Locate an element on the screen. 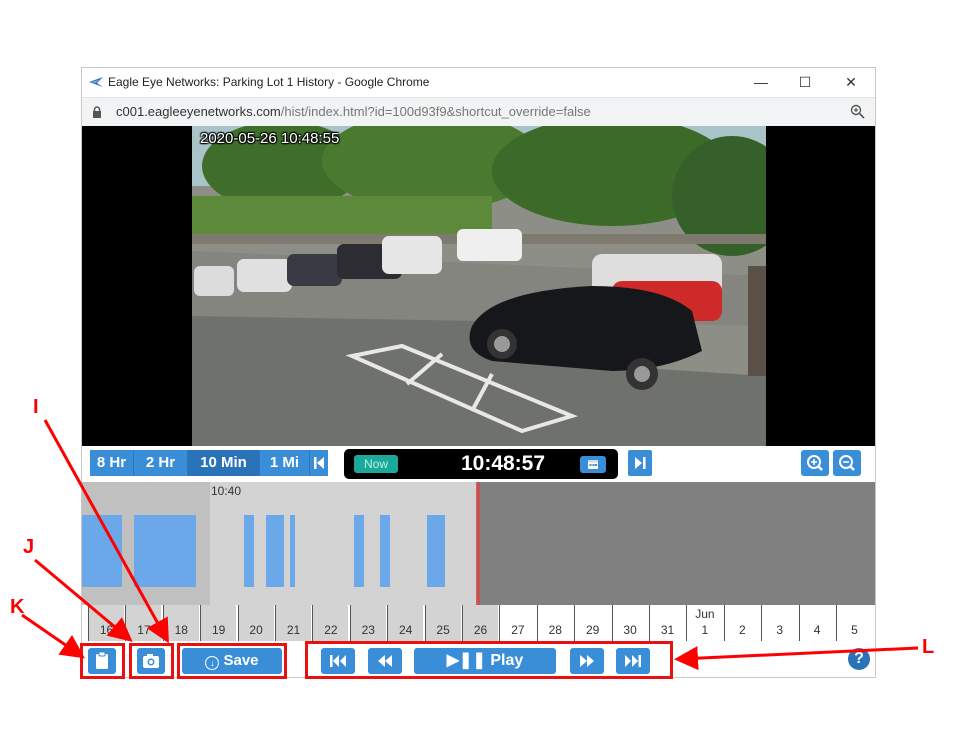 The image size is (978, 743). arrow-i is located at coordinates (106, 531).